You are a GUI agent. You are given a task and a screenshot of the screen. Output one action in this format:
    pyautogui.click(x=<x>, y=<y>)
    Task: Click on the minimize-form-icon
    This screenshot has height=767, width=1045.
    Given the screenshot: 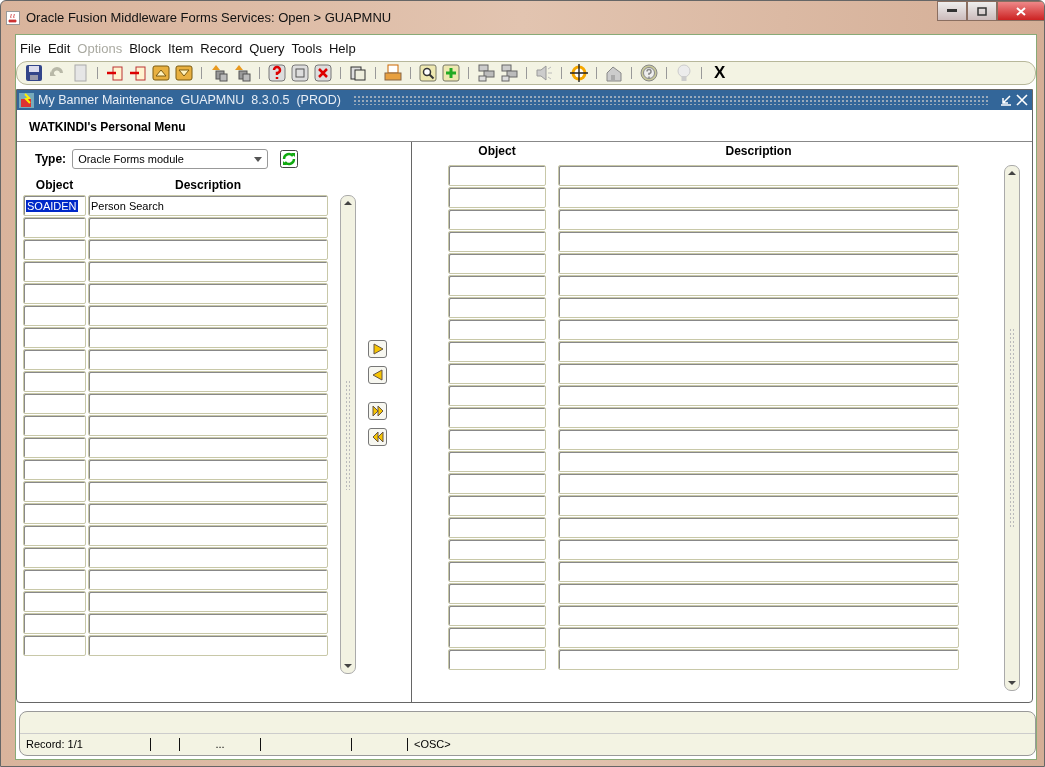 What is the action you would take?
    pyautogui.click(x=1006, y=100)
    